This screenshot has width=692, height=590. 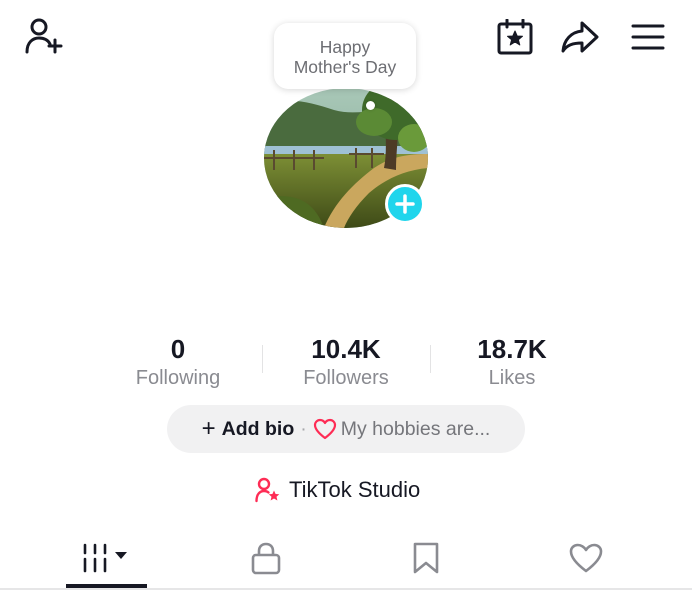 What do you see at coordinates (345, 47) in the screenshot?
I see `note-line-1: Happy` at bounding box center [345, 47].